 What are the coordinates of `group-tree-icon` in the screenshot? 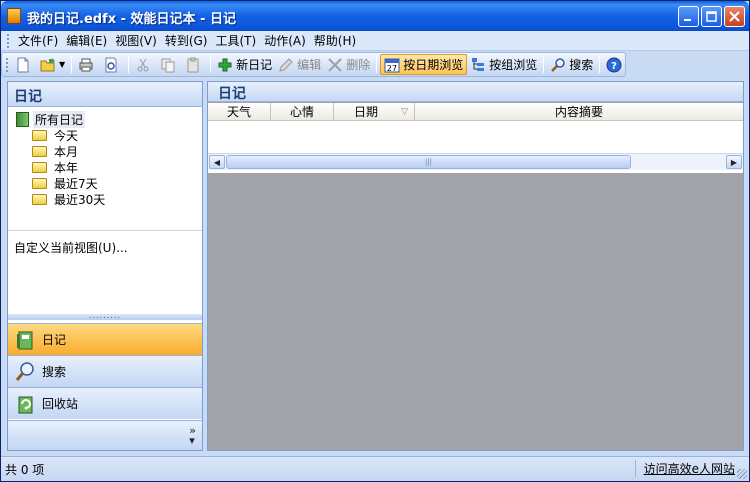 It's located at (478, 64).